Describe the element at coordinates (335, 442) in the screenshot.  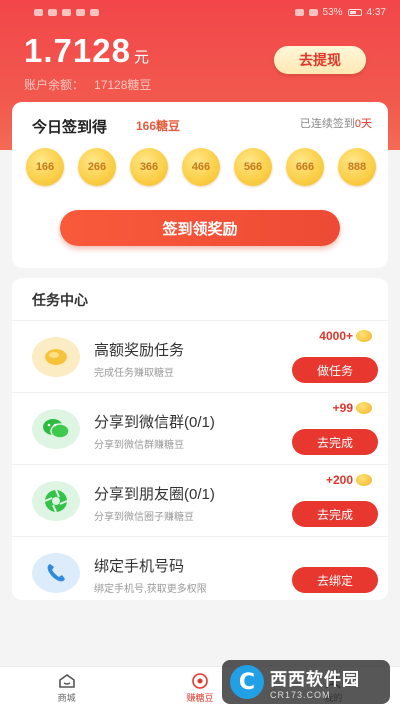
I see `complete-wechat-group-button: 去完成` at that location.